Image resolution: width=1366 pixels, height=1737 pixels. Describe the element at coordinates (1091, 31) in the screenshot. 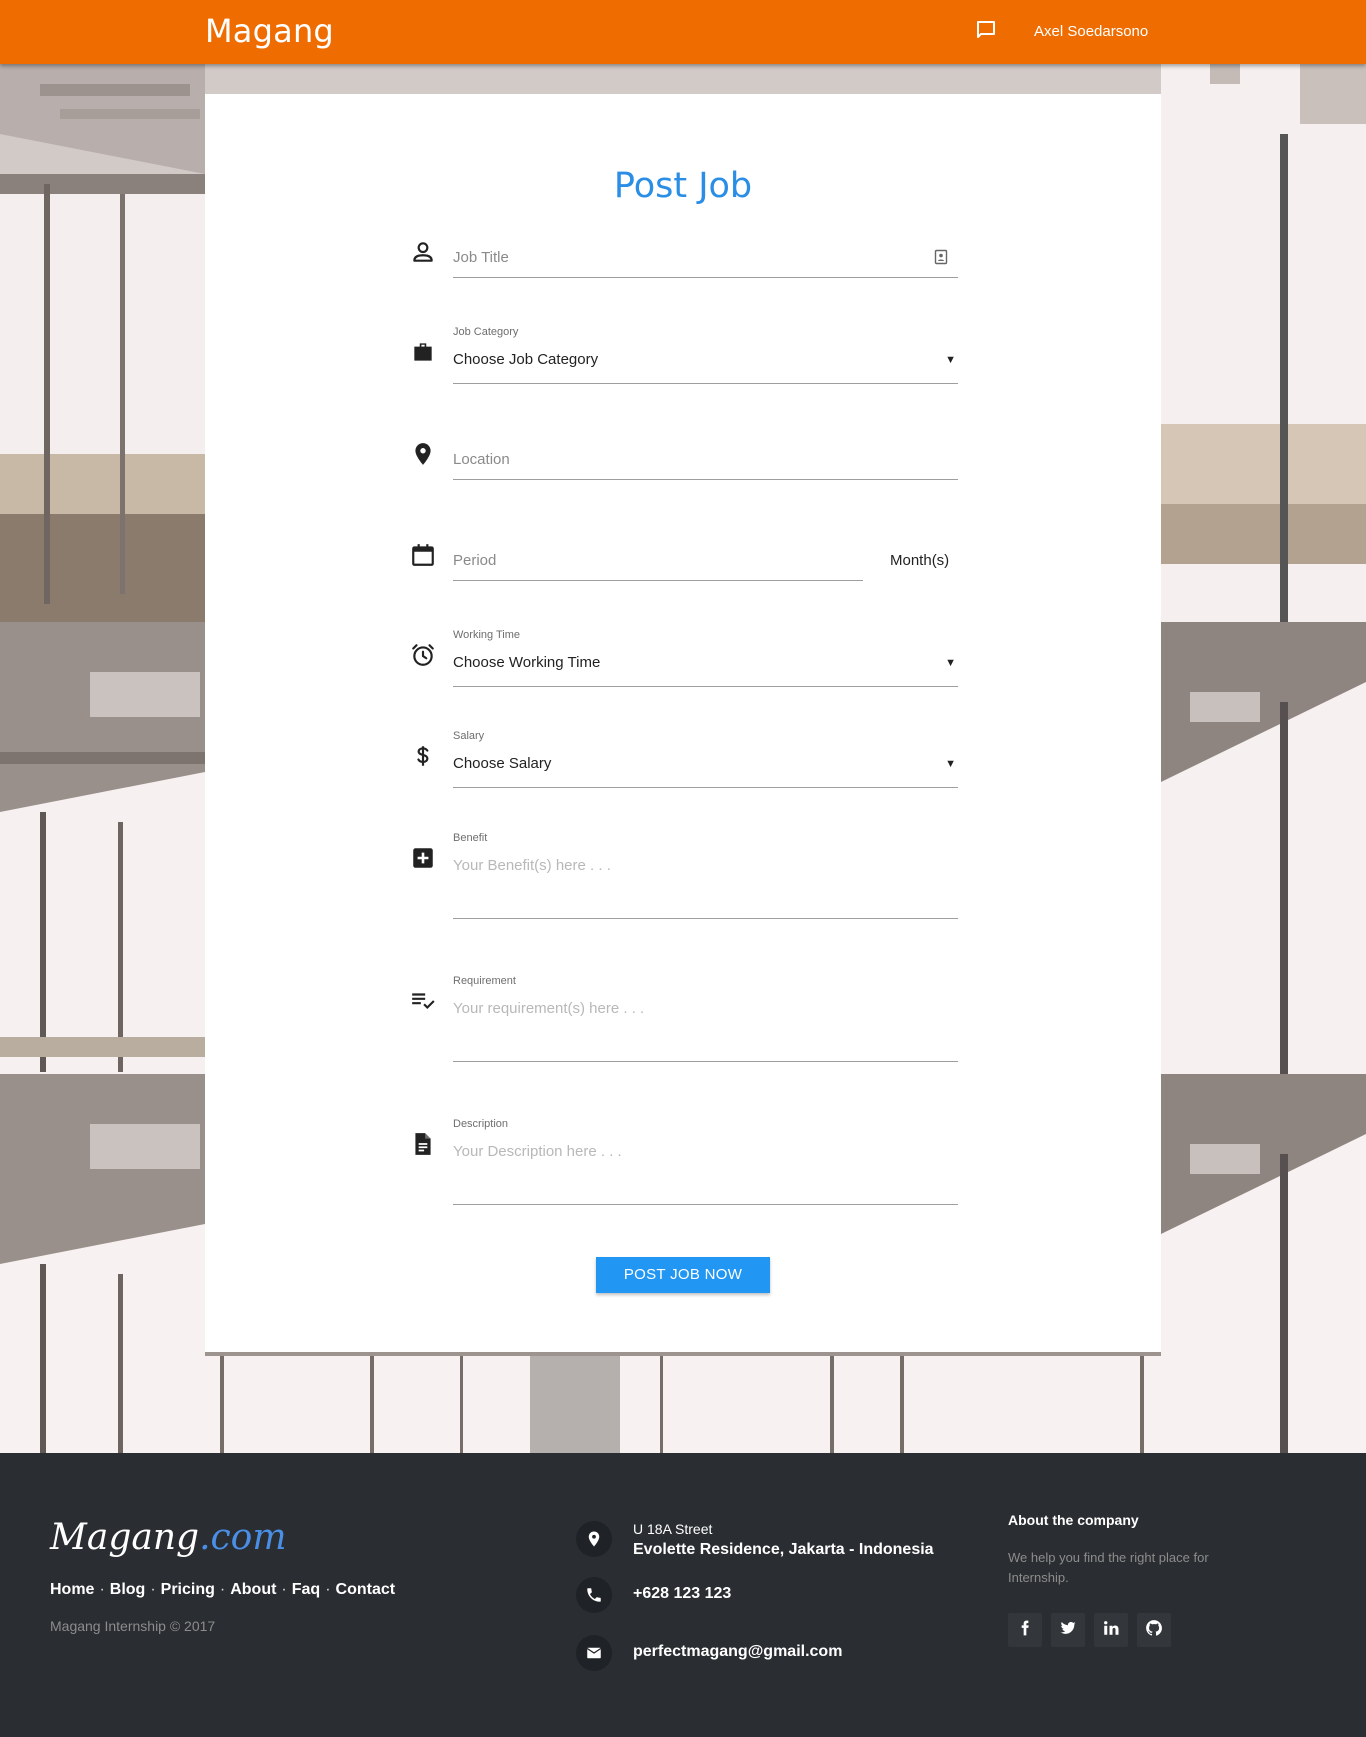

I see `user-menu: Axel Soedarsono` at that location.